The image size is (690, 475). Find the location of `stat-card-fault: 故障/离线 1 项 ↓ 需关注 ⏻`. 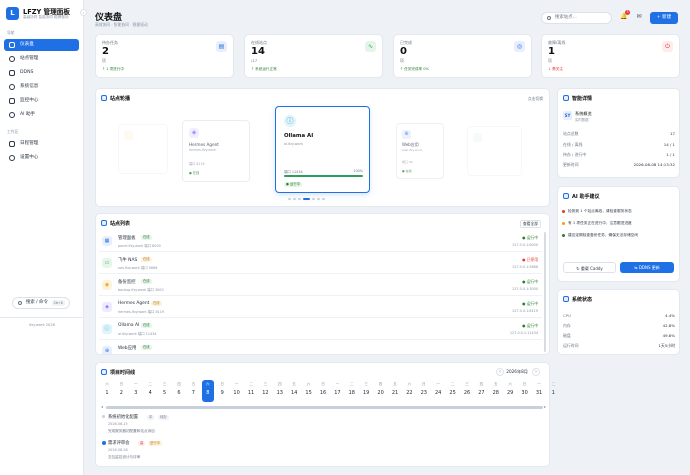

stat-card-fault: 故障/离线 1 项 ↓ 需关注 ⏻ is located at coordinates (610, 56).